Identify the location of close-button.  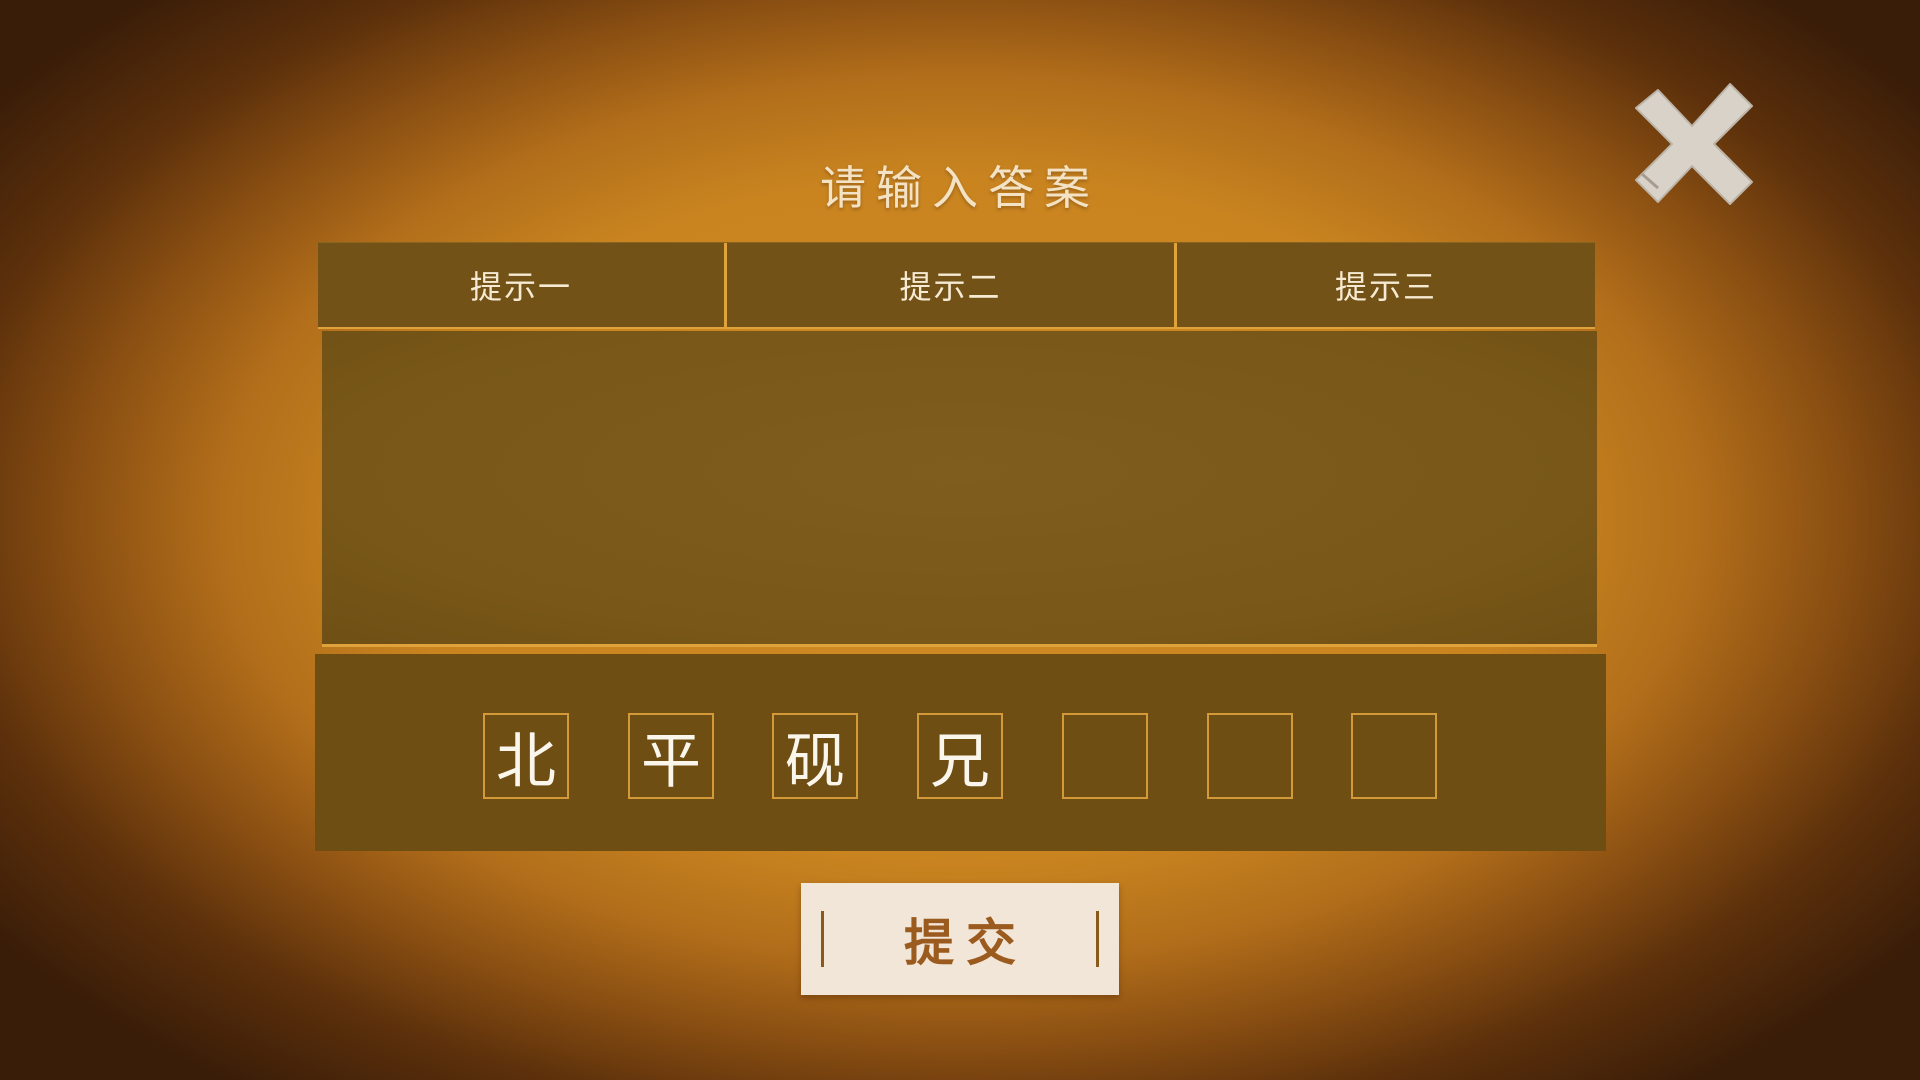
(1692, 144).